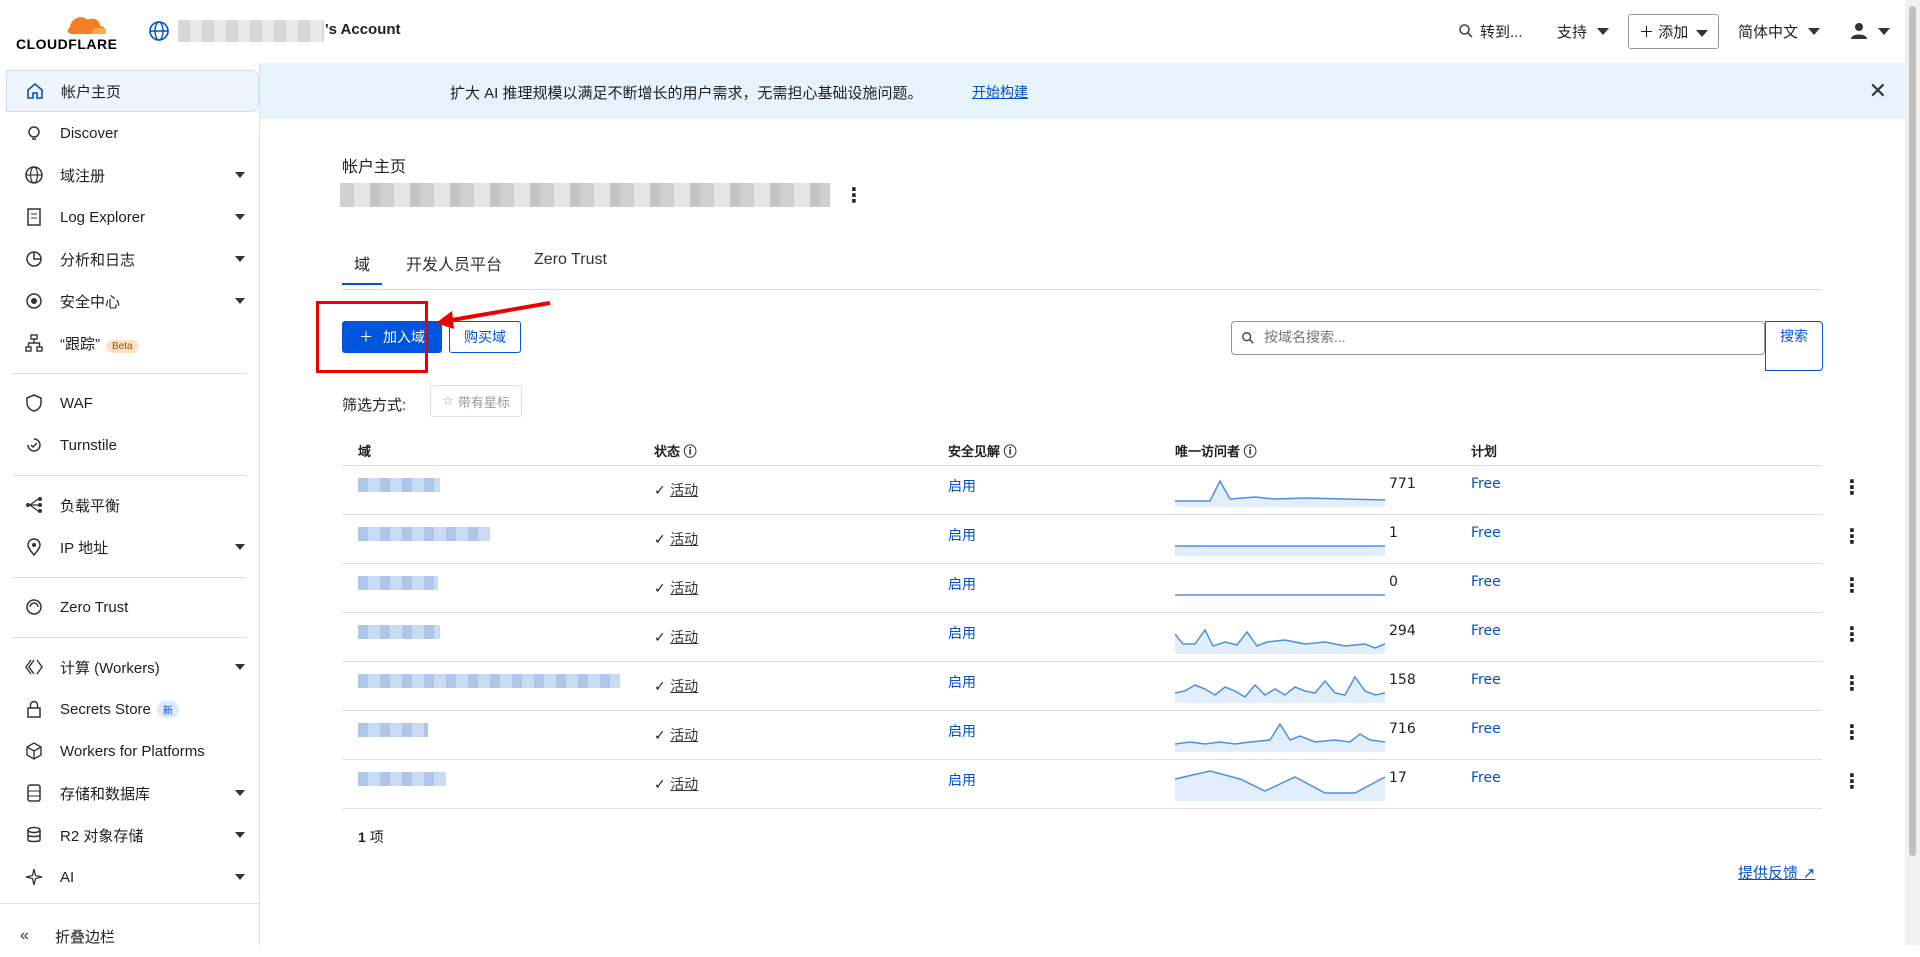 This screenshot has height=957, width=1920. Describe the element at coordinates (974, 451) in the screenshot. I see `column-header-label: 安全见解` at that location.